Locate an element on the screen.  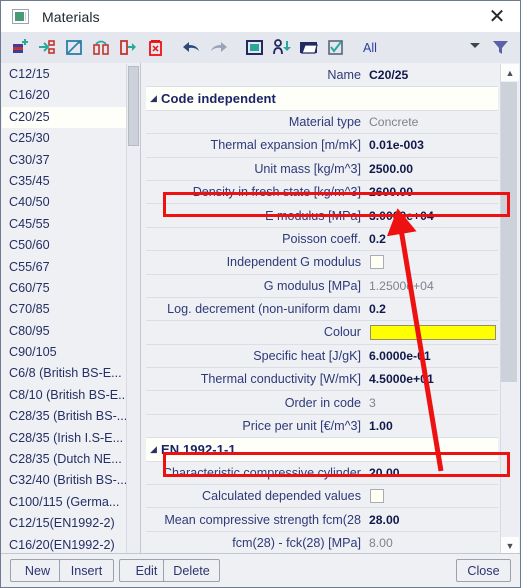
property-grid-scrollbar: ▲ ▼ is located at coordinates (509, 309).